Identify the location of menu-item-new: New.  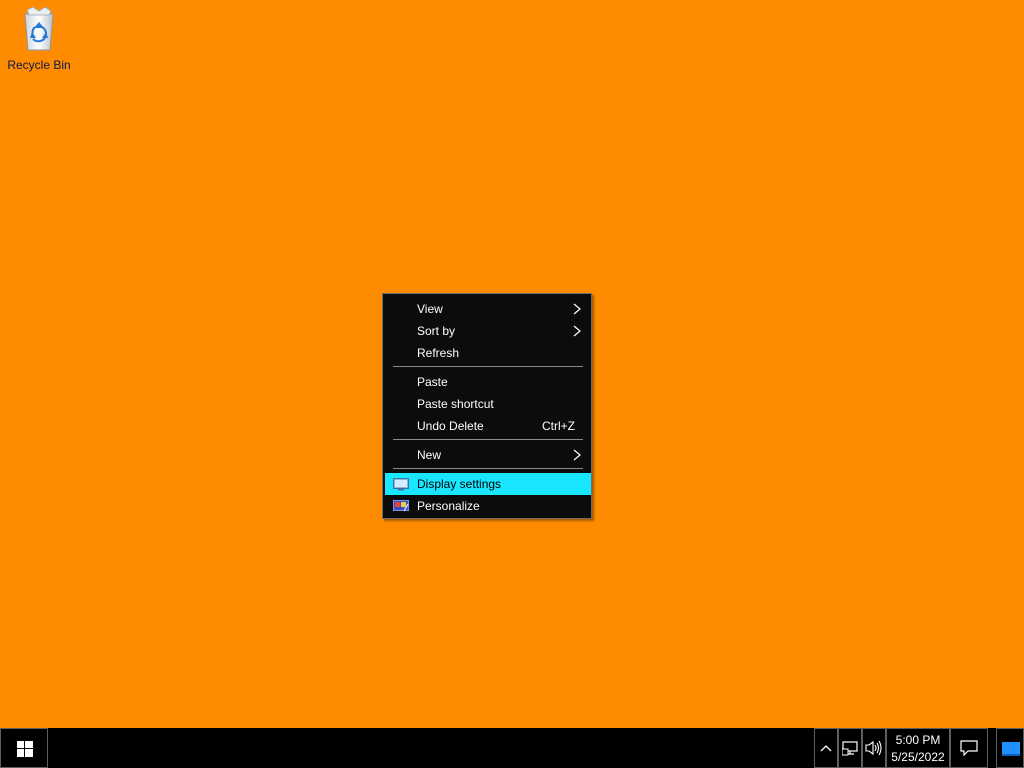
(488, 455).